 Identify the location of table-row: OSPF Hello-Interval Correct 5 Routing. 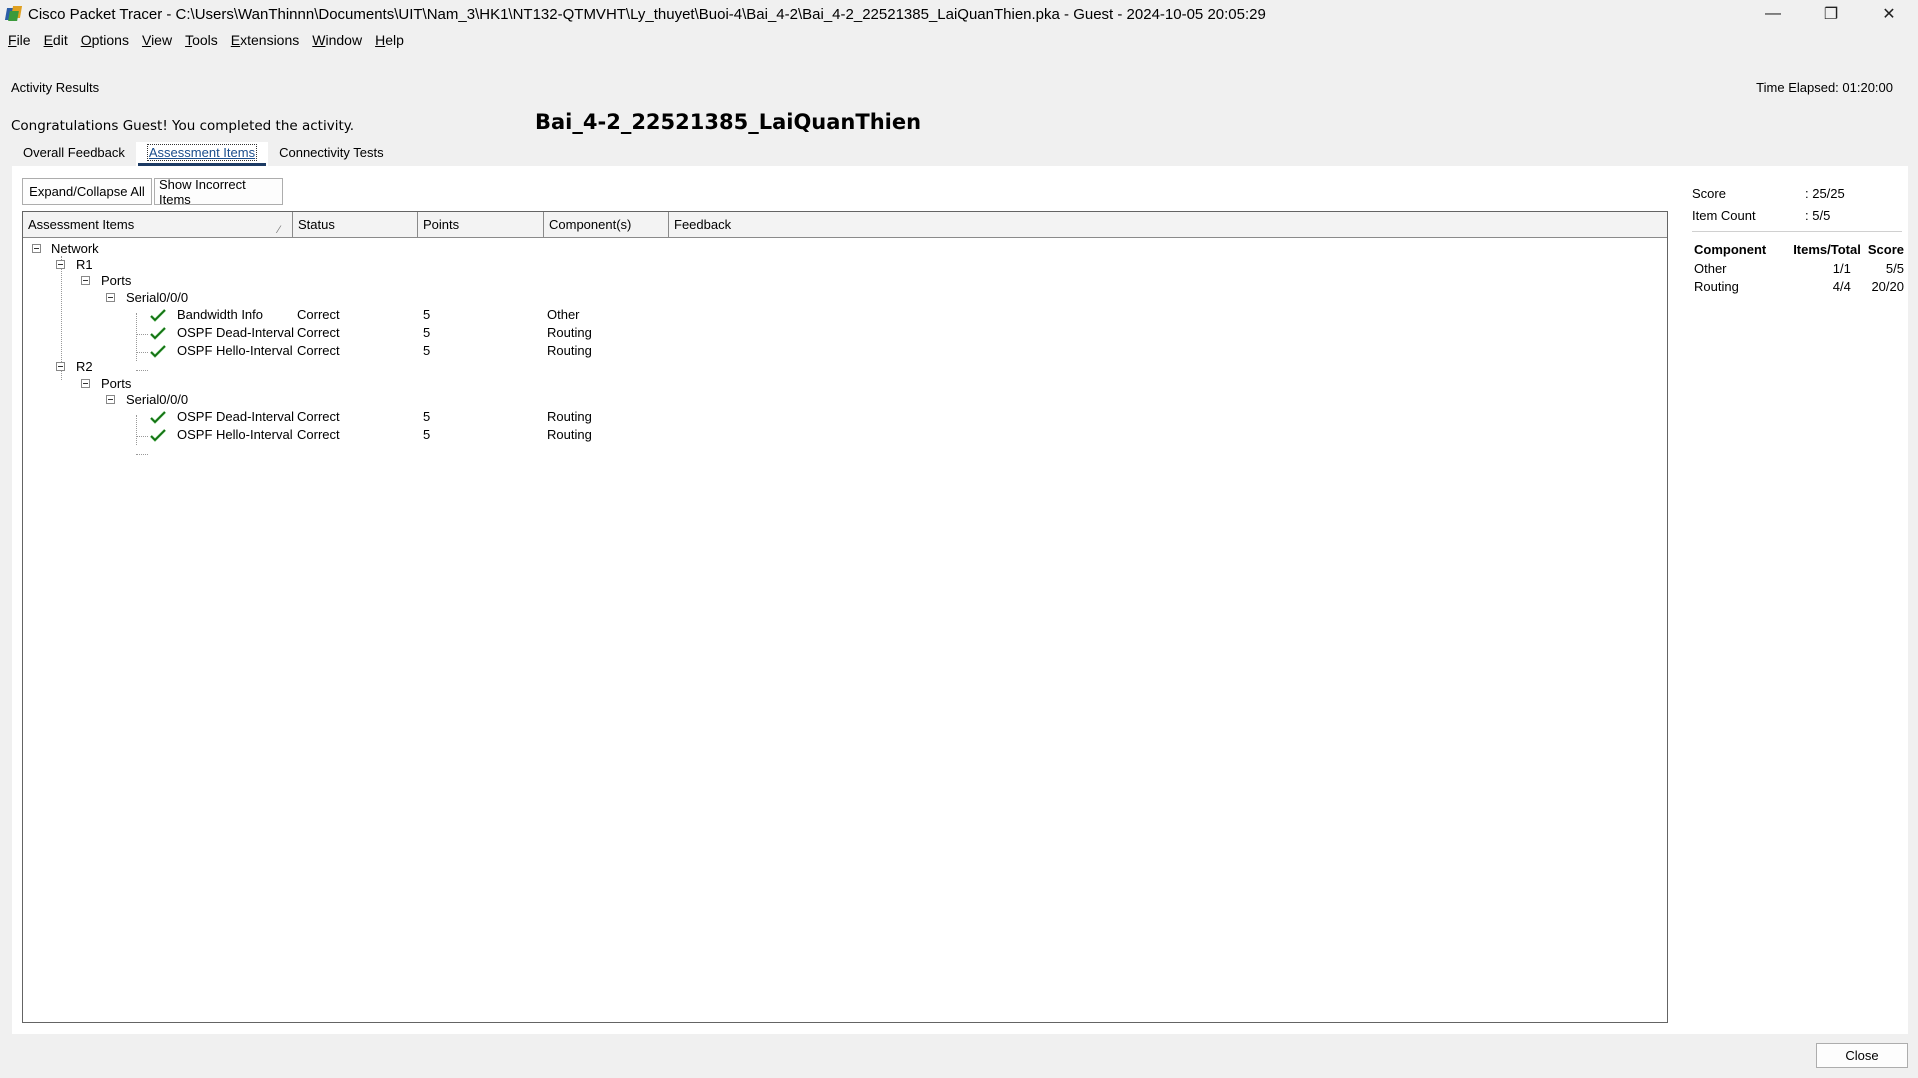
(845, 435).